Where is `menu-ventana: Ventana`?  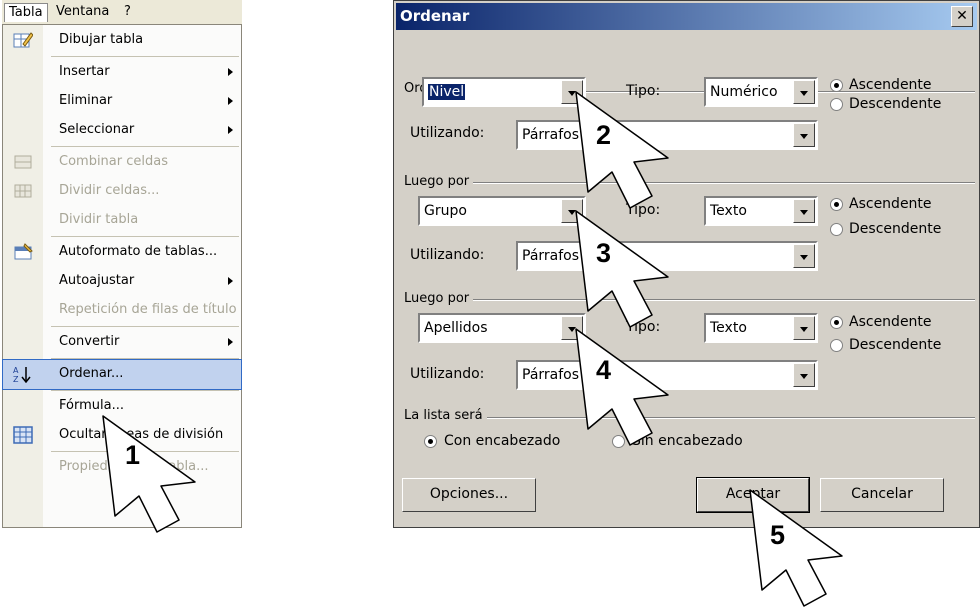
menu-ventana: Ventana is located at coordinates (82, 12).